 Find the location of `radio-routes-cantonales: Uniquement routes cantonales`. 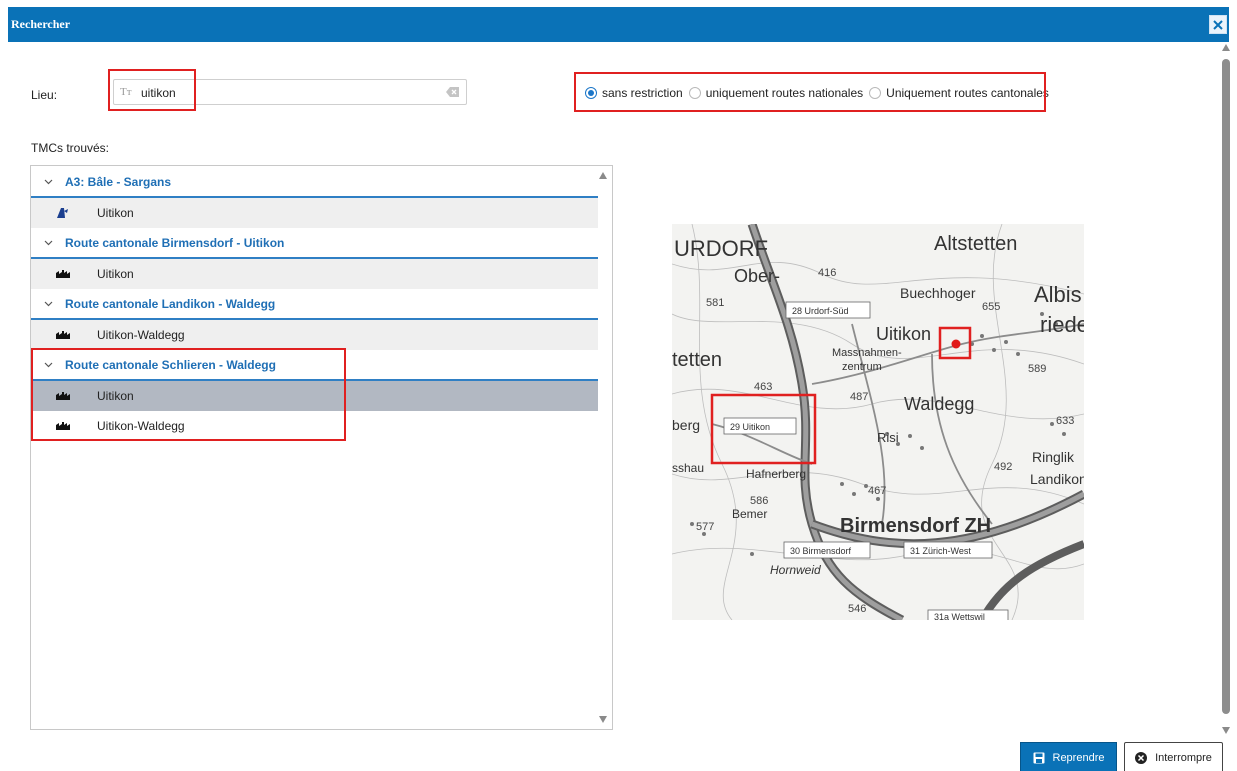

radio-routes-cantonales: Uniquement routes cantonales is located at coordinates (959, 93).